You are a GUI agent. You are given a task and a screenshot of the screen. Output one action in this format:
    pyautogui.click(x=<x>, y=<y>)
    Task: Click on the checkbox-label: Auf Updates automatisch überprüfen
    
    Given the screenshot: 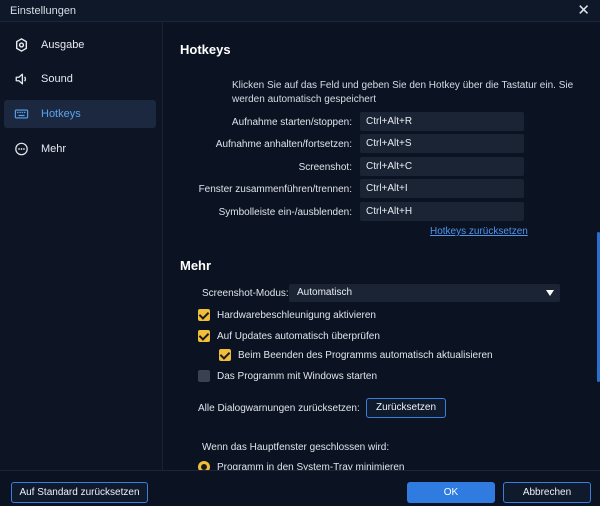 What is the action you would take?
    pyautogui.click(x=298, y=336)
    